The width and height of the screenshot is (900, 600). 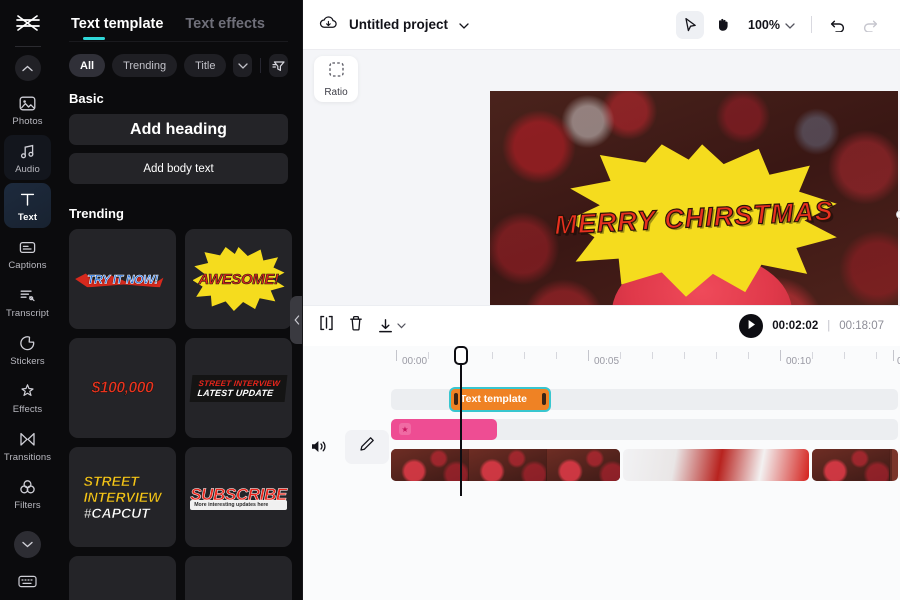 What do you see at coordinates (27, 169) in the screenshot?
I see `sidebar-item-label: Audio` at bounding box center [27, 169].